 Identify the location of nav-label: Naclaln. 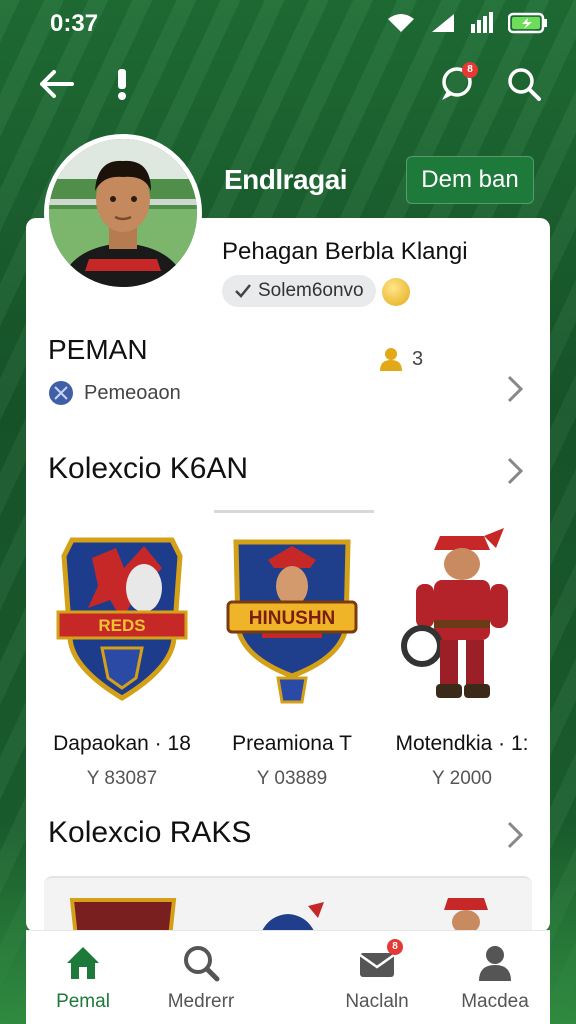
(377, 1001).